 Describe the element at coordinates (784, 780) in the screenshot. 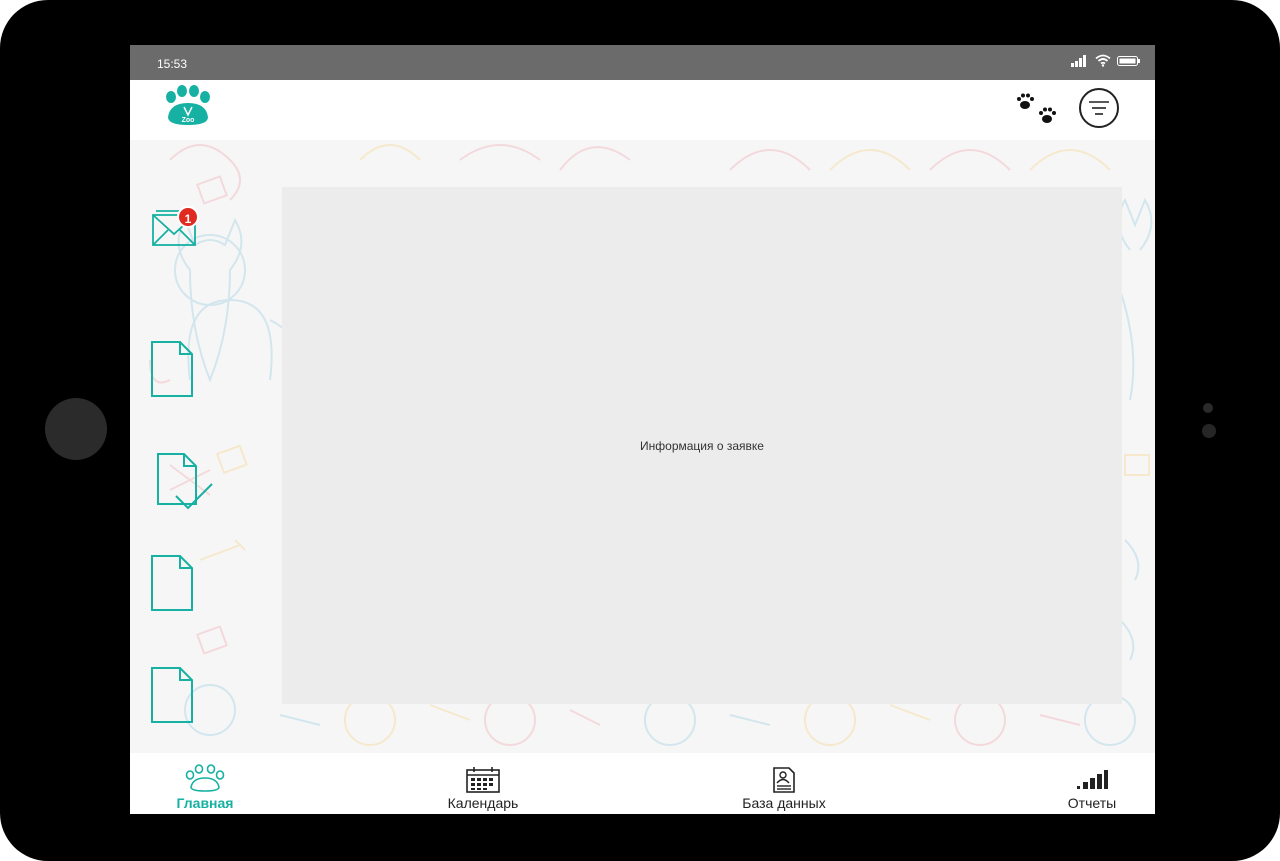

I see `contact-card-icon` at that location.